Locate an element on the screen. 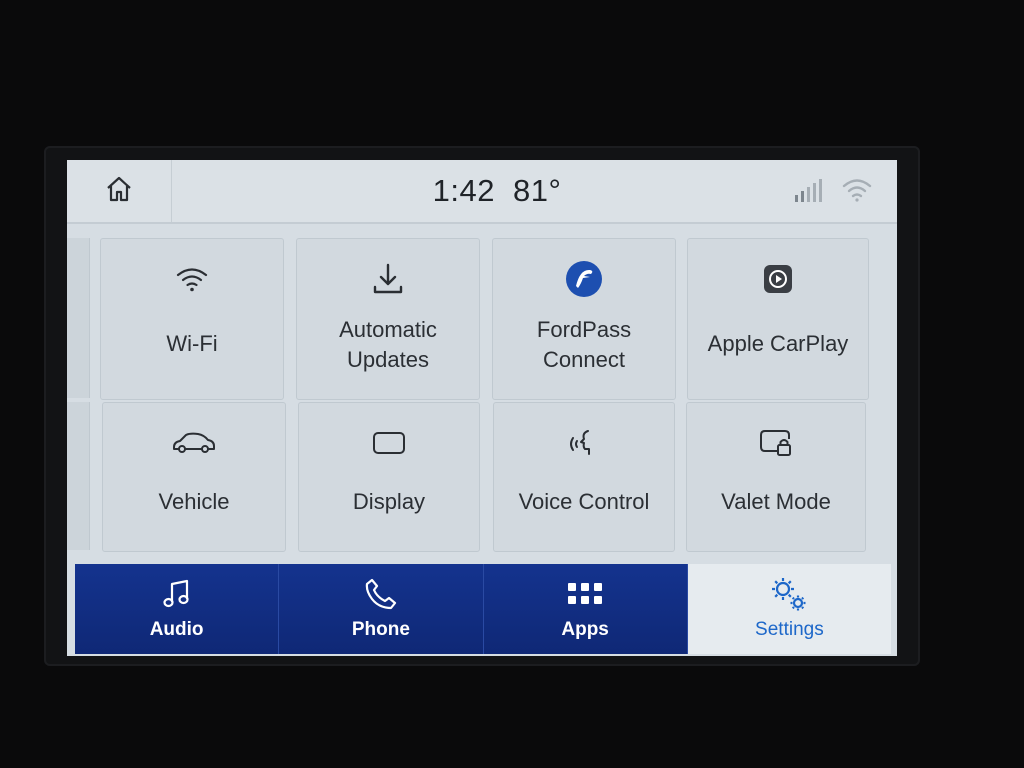 Image resolution: width=1024 pixels, height=768 pixels. nav-label: Settings is located at coordinates (789, 629).